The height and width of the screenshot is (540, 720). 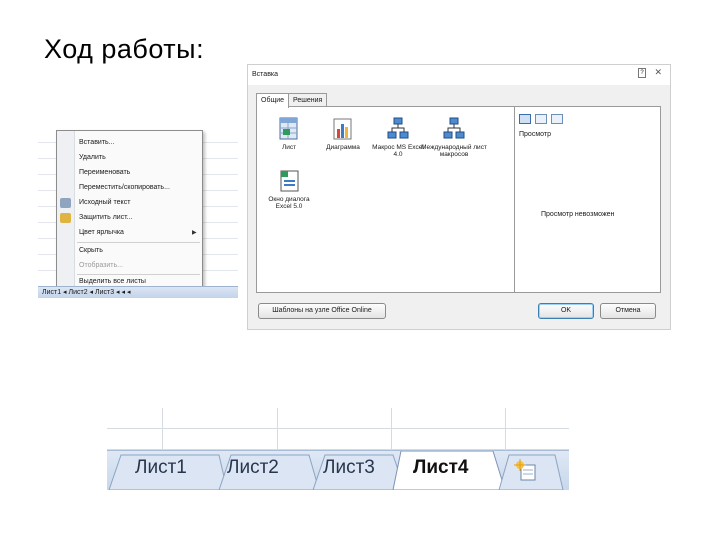 What do you see at coordinates (343, 147) in the screenshot?
I see `item-chart-label: Диаграмма` at bounding box center [343, 147].